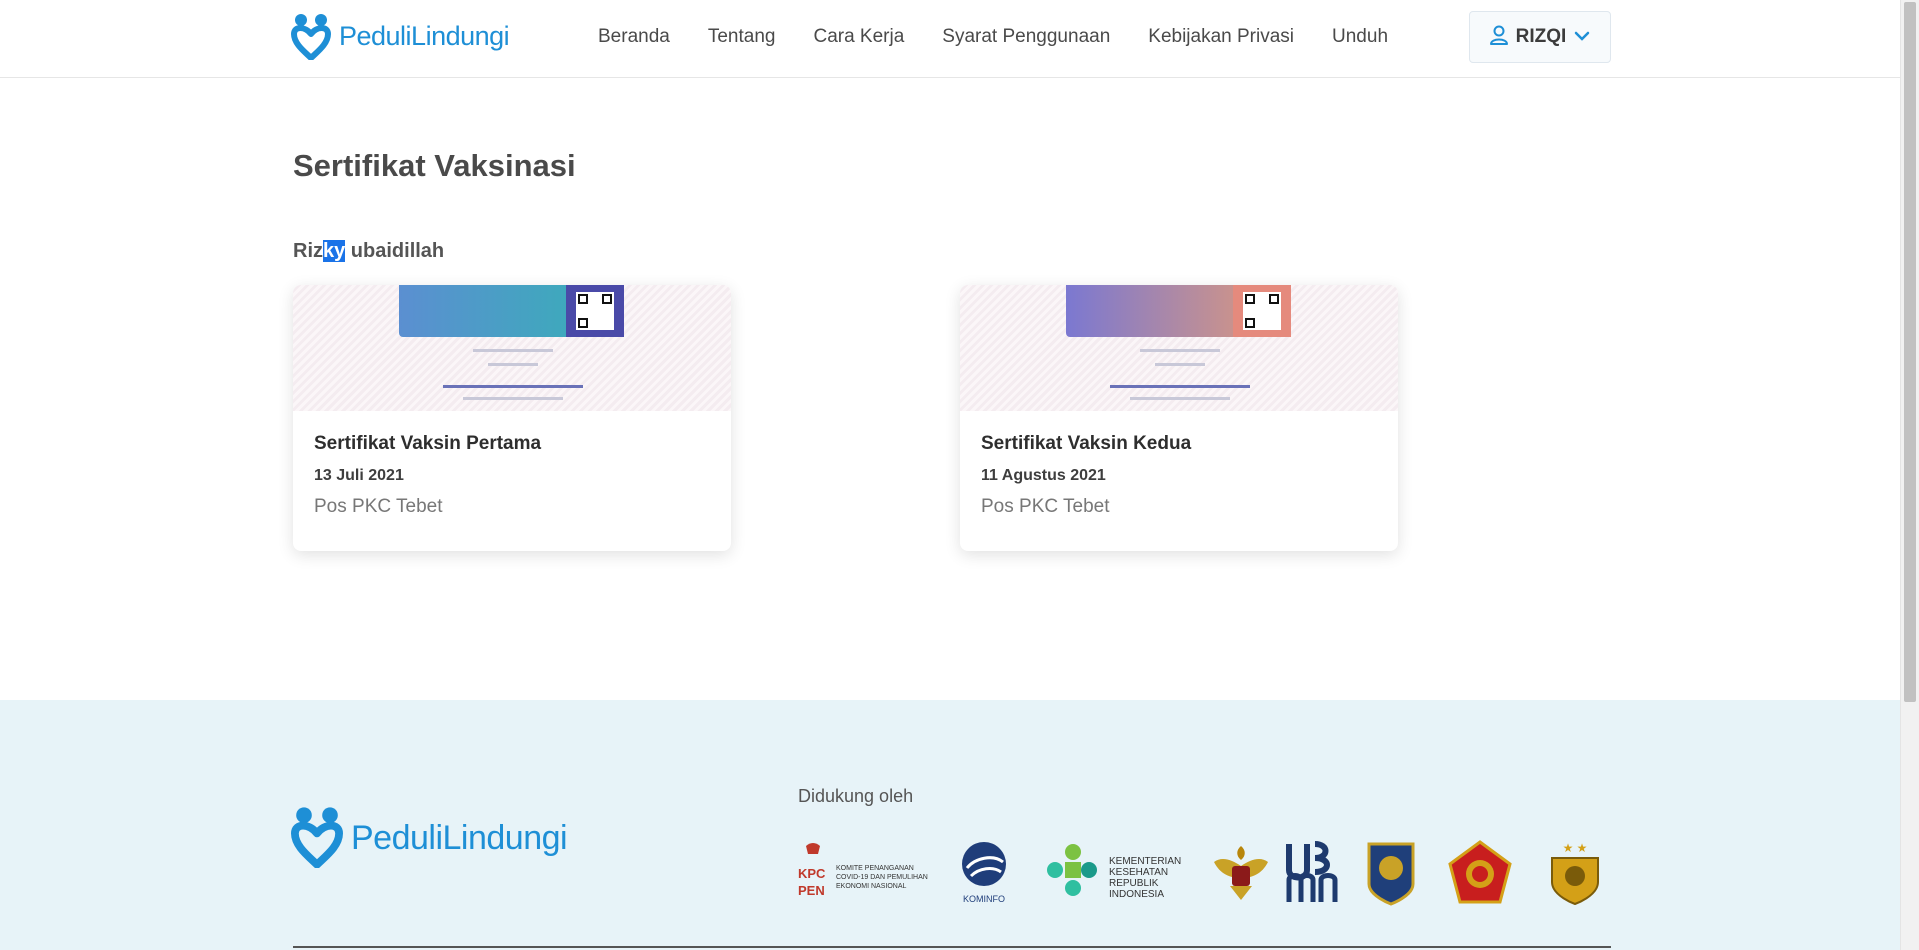  What do you see at coordinates (434, 165) in the screenshot?
I see `page-title: Sertifikat Vaksinasi` at bounding box center [434, 165].